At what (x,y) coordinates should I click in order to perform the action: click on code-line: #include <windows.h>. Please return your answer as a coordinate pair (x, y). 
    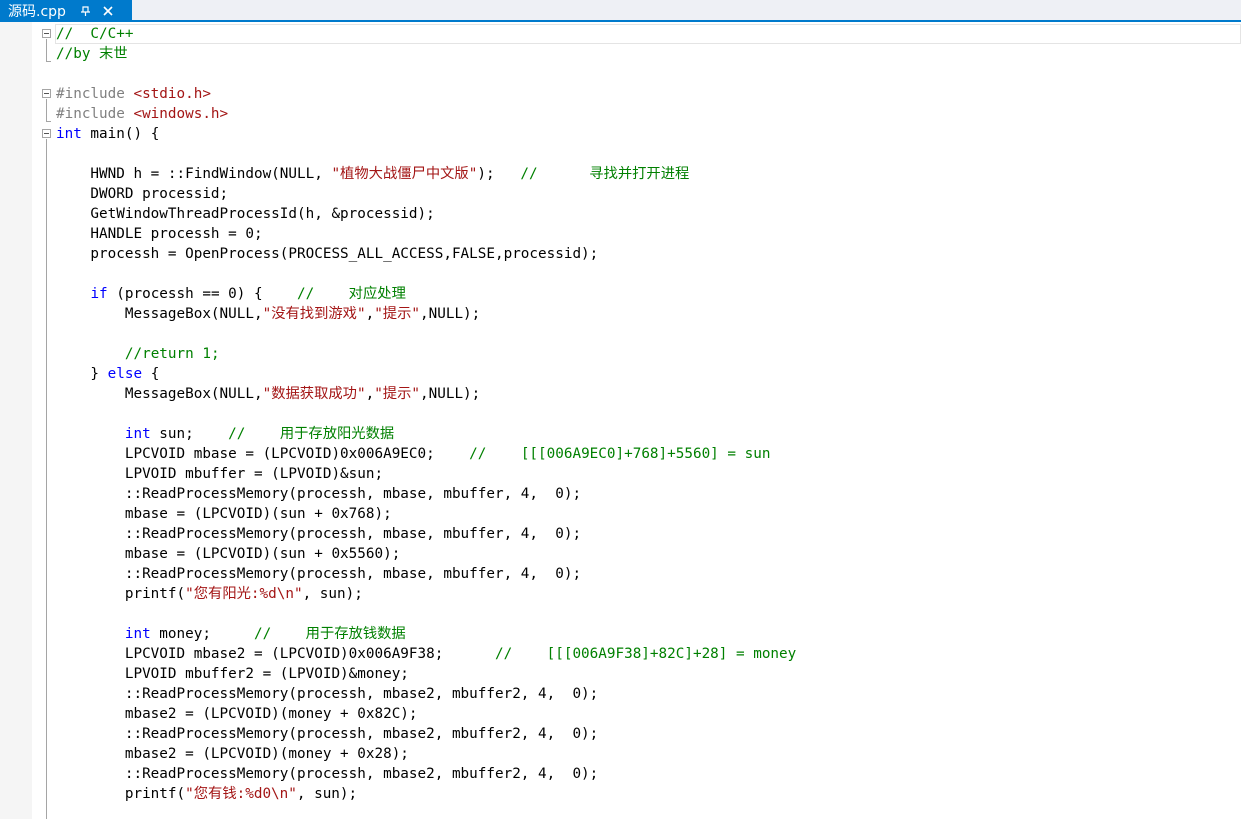
    Looking at the image, I should click on (646, 114).